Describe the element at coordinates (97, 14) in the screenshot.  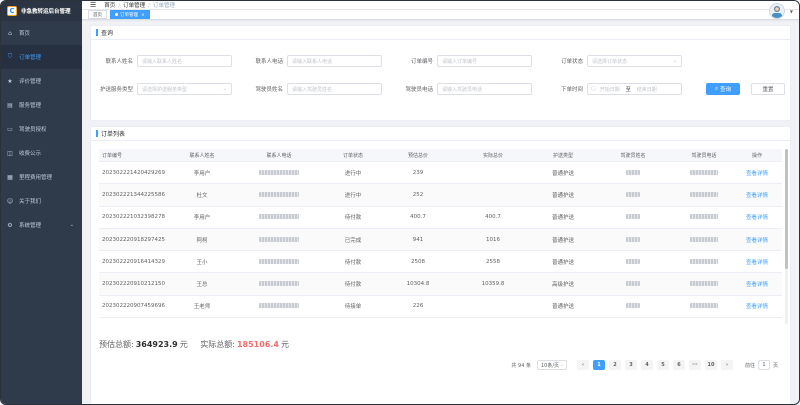
I see `tag-home: 首页` at that location.